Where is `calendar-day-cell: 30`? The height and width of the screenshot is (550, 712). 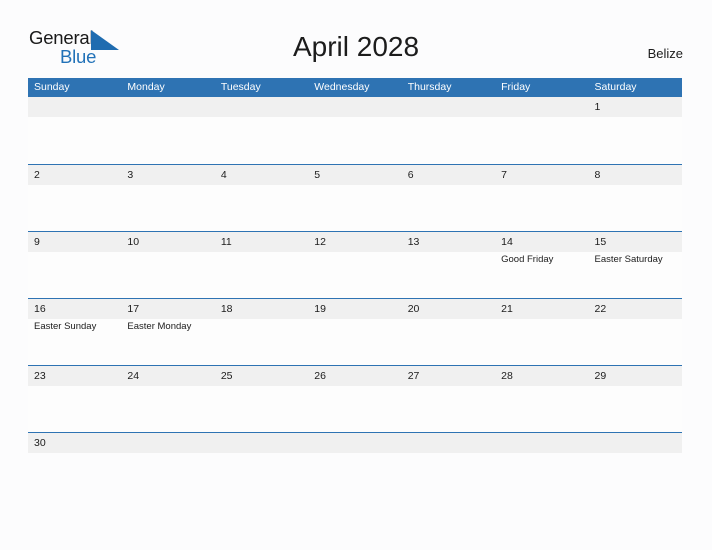 calendar-day-cell: 30 is located at coordinates (74, 443).